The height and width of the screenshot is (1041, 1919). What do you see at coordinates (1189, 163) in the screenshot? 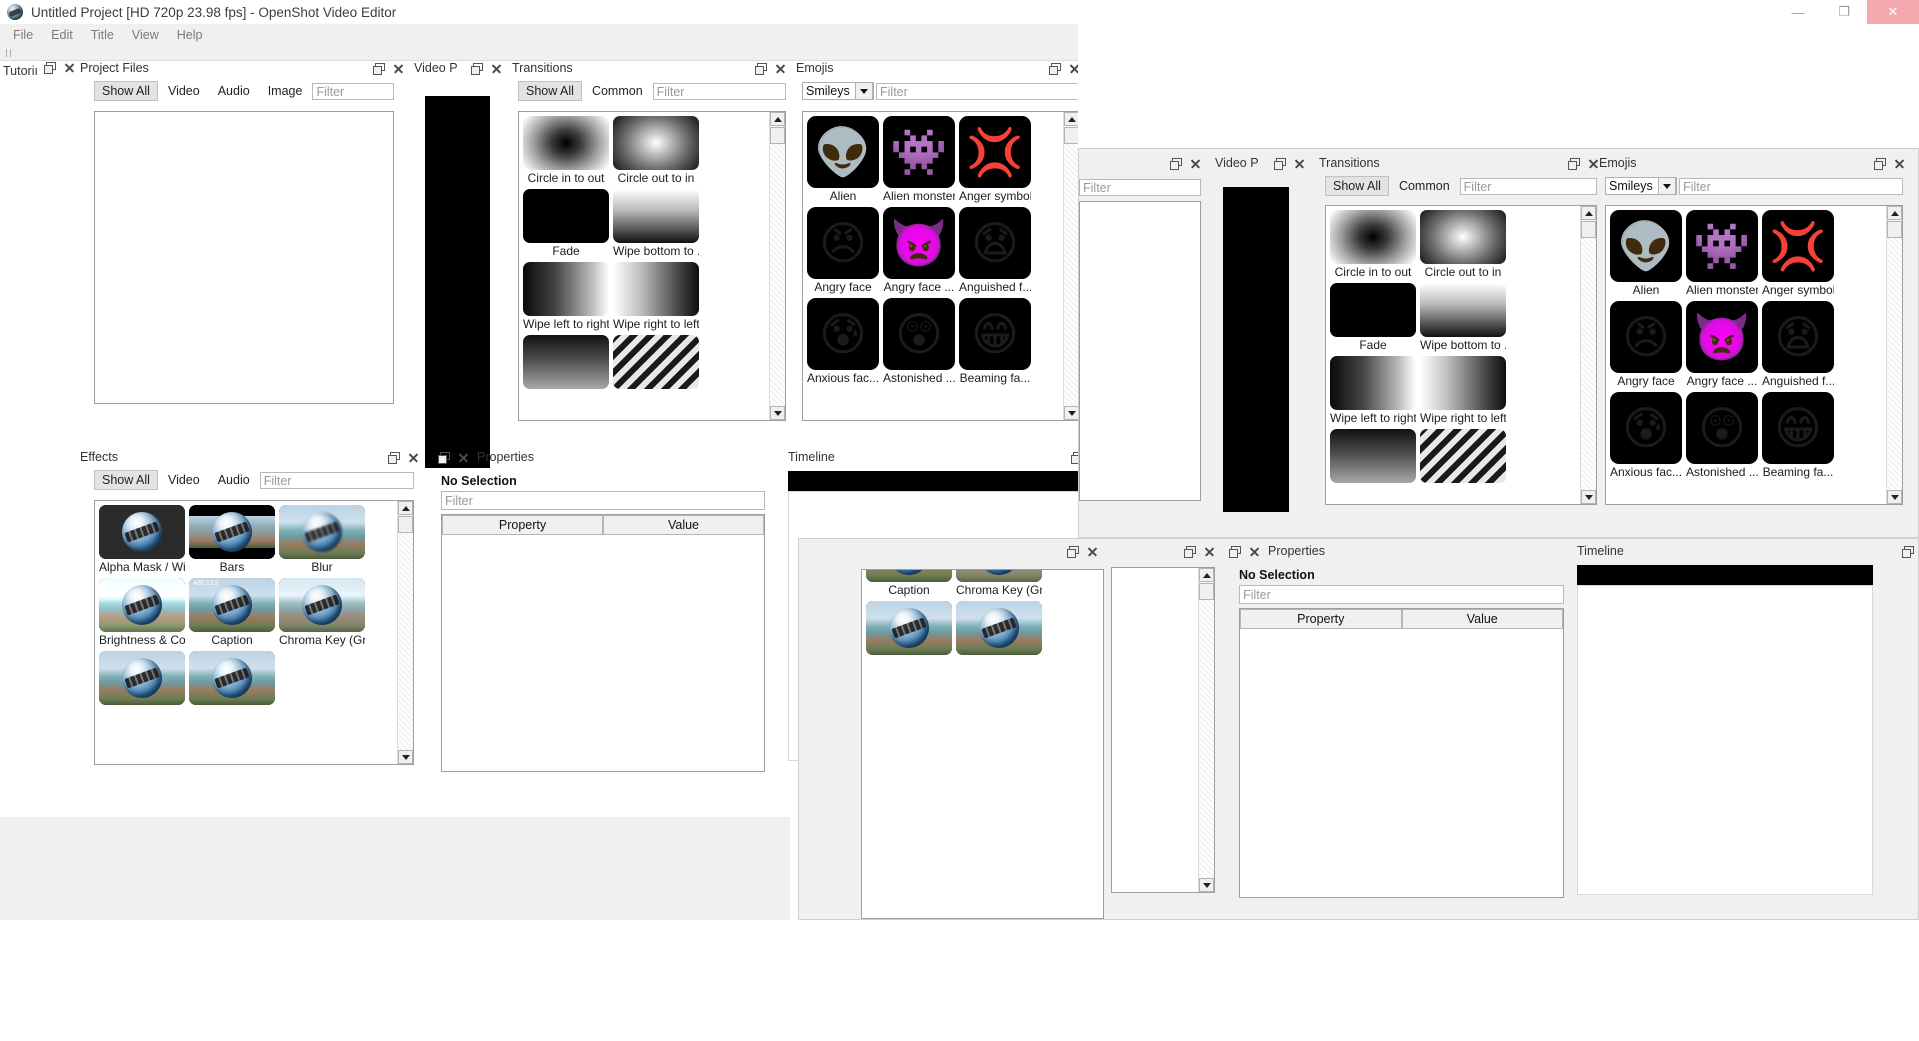
I see `project-files-panel-2-buttons` at bounding box center [1189, 163].